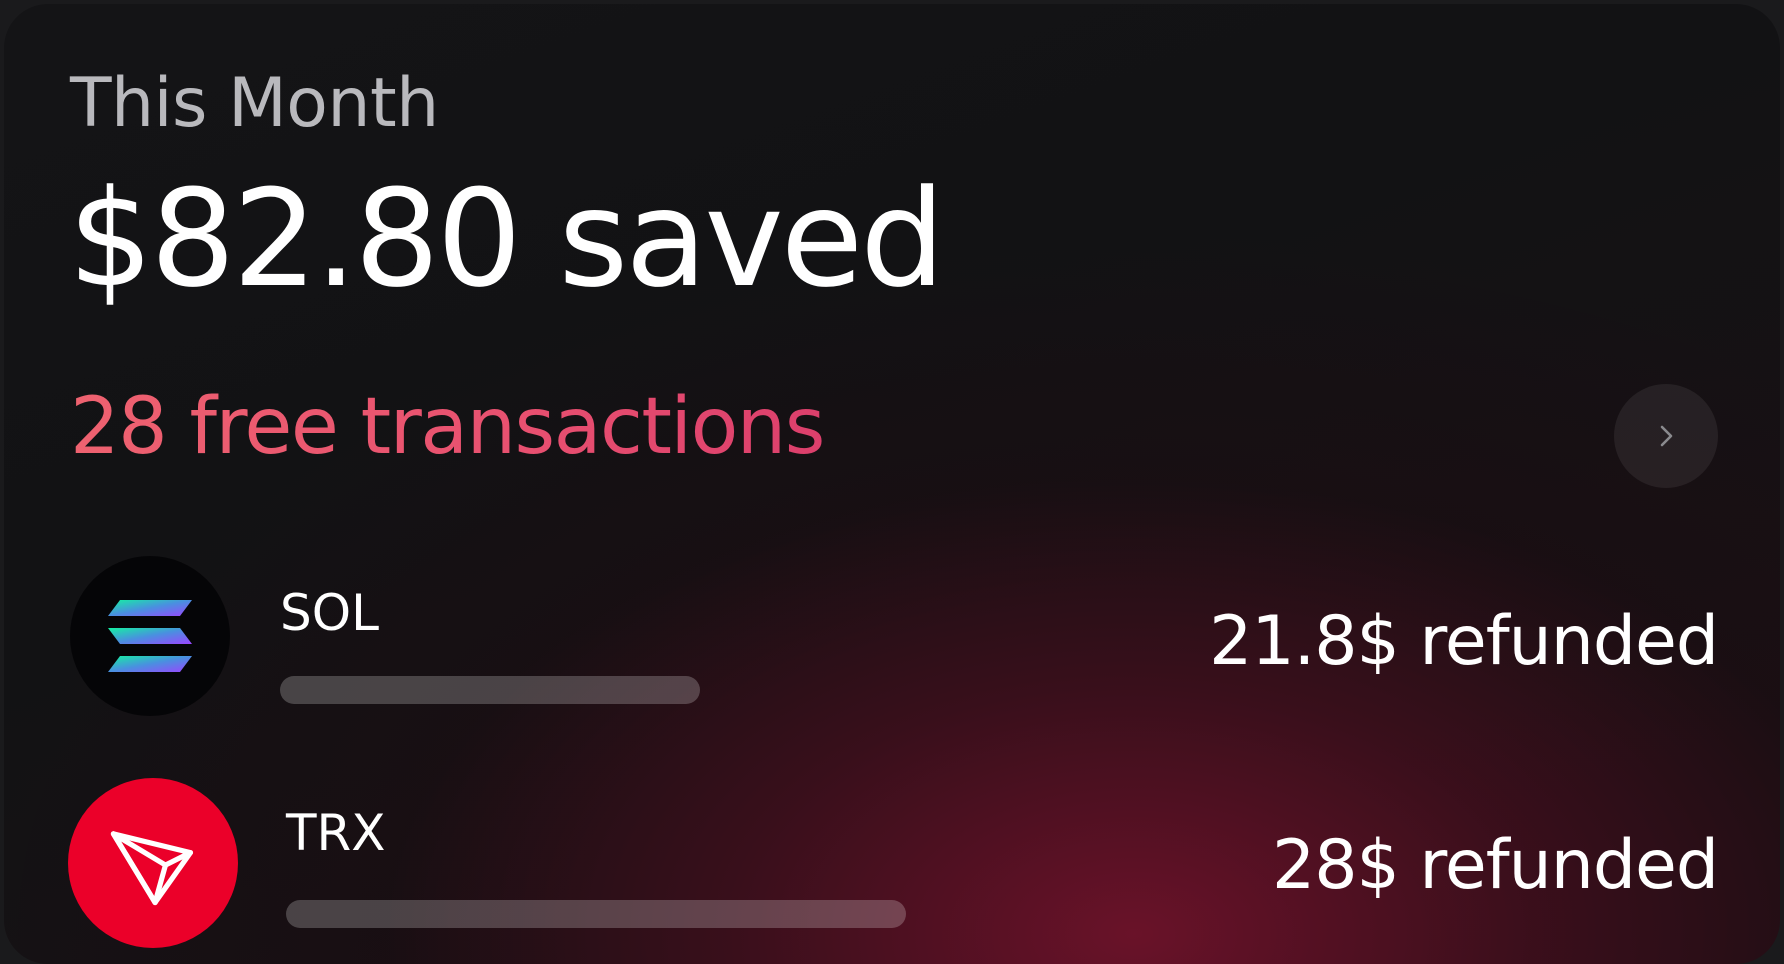  I want to click on coin-symbol: SOL, so click(329, 613).